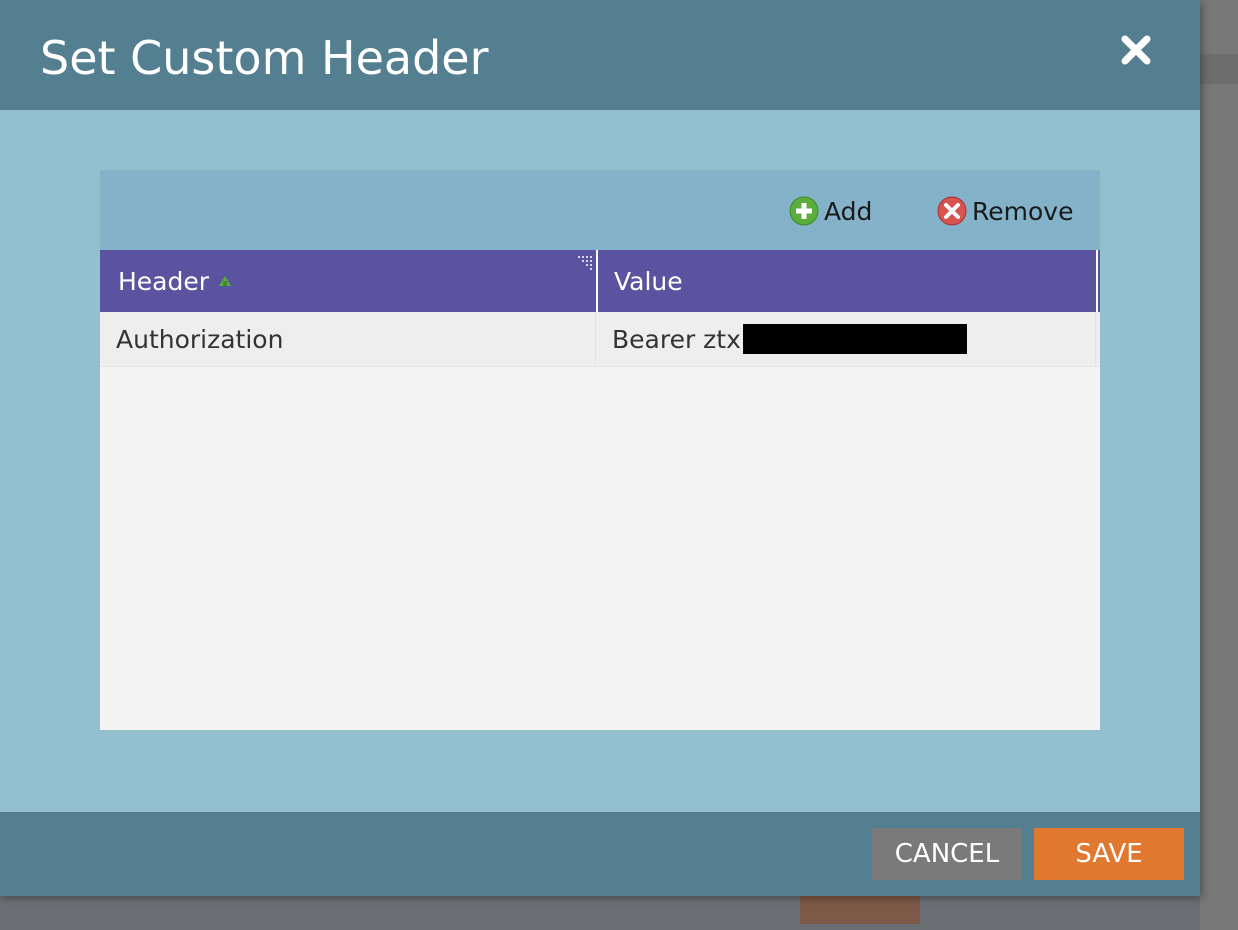 This screenshot has height=930, width=1238. What do you see at coordinates (600, 339) in the screenshot?
I see `table-row: Authorization Bearer ztx` at bounding box center [600, 339].